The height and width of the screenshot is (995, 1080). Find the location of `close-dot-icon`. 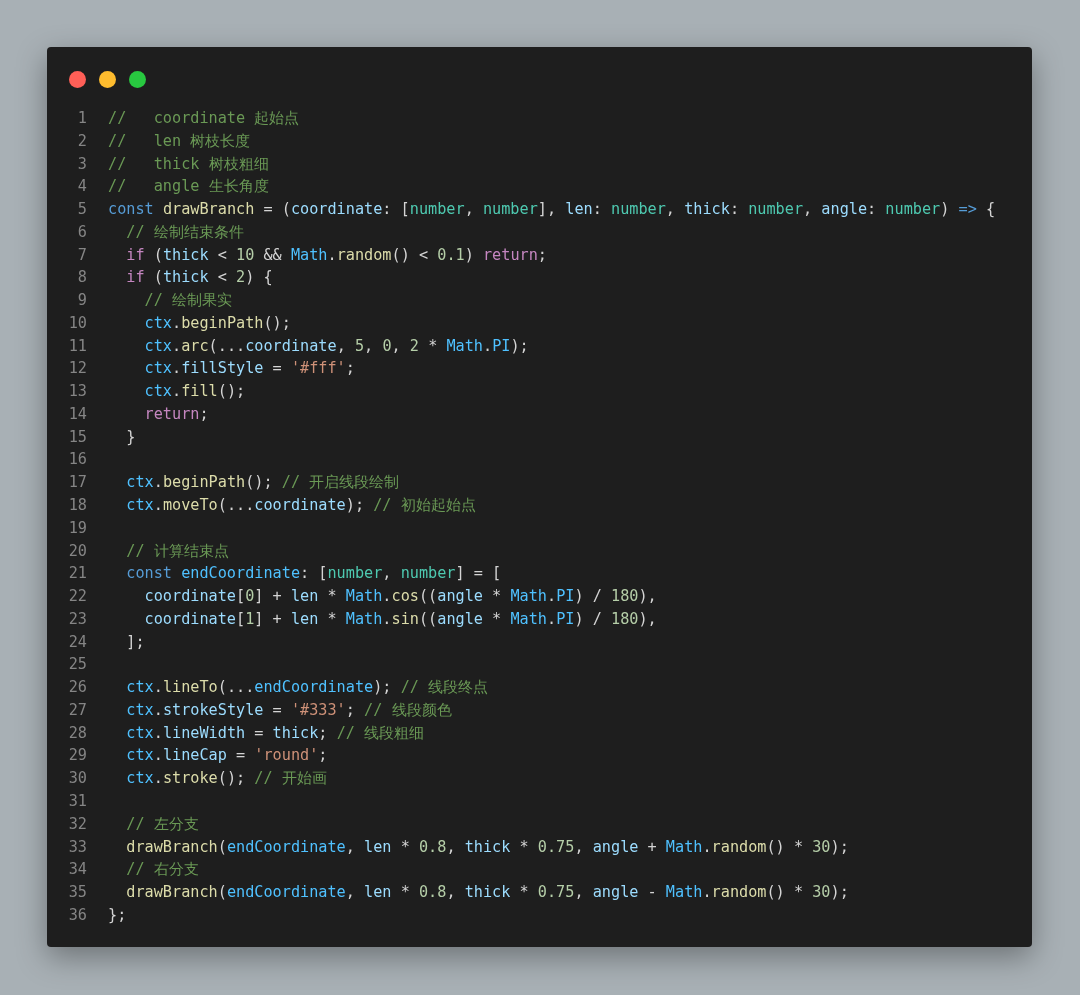

close-dot-icon is located at coordinates (77, 79).